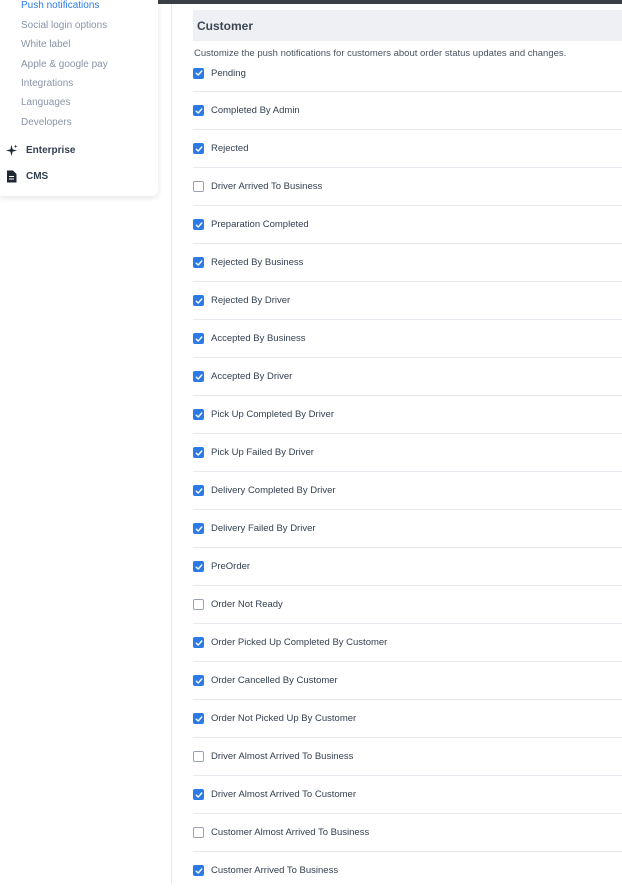  What do you see at coordinates (47, 83) in the screenshot?
I see `sidebar-item-integrations: Integrations` at bounding box center [47, 83].